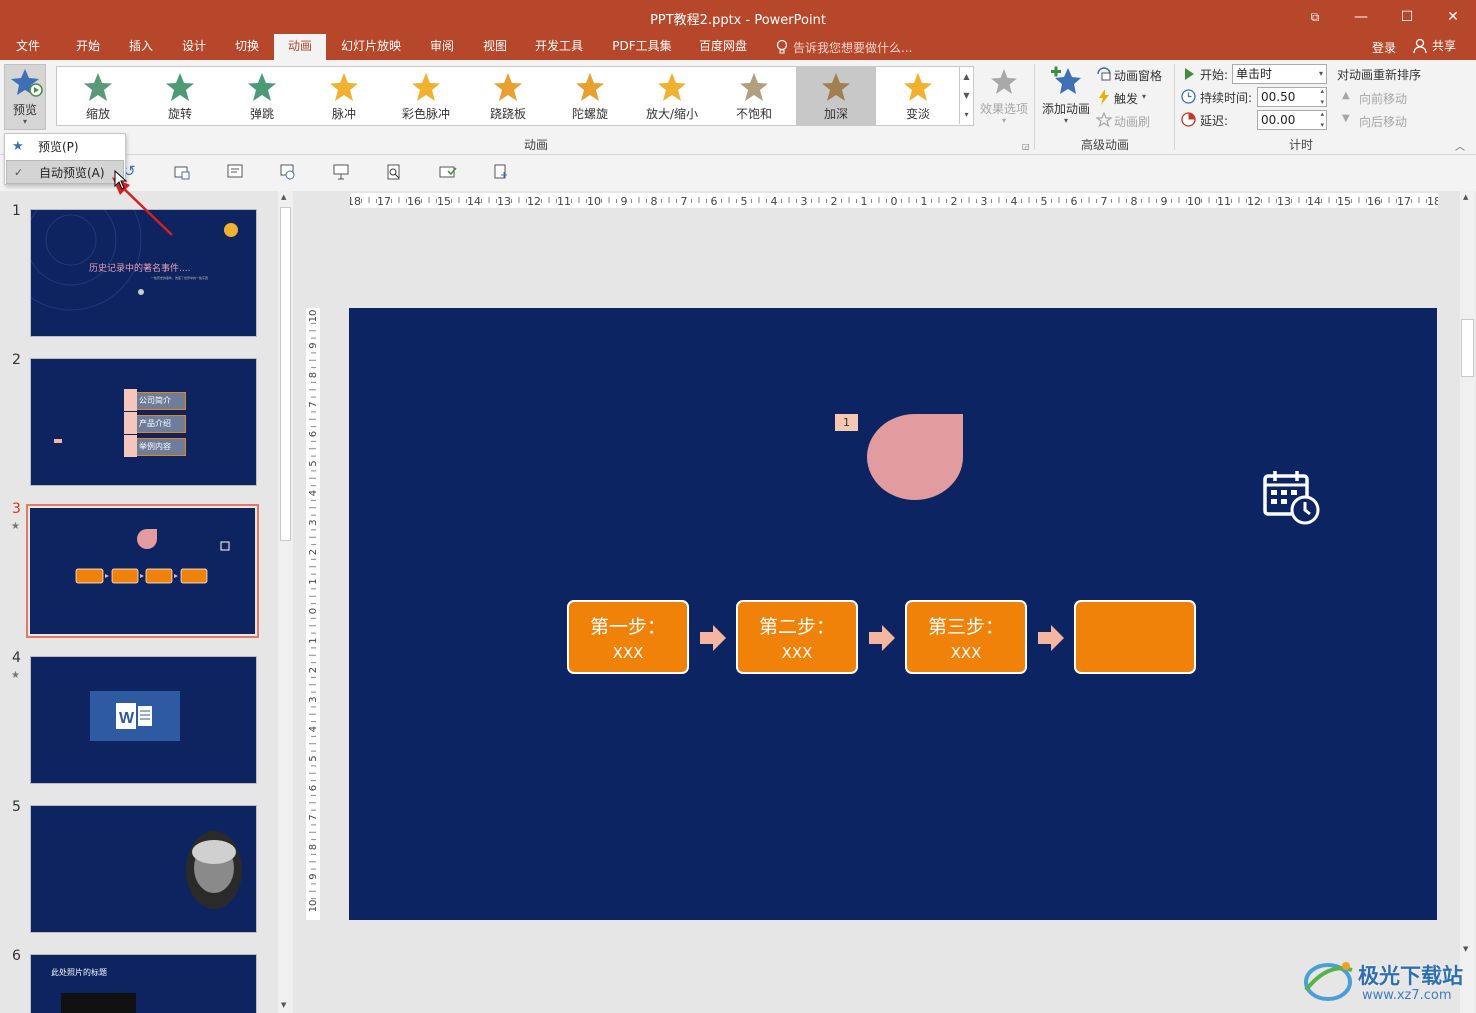 The width and height of the screenshot is (1476, 1013). What do you see at coordinates (508, 96) in the screenshot?
I see `animation-effect-6: 跷跷板` at bounding box center [508, 96].